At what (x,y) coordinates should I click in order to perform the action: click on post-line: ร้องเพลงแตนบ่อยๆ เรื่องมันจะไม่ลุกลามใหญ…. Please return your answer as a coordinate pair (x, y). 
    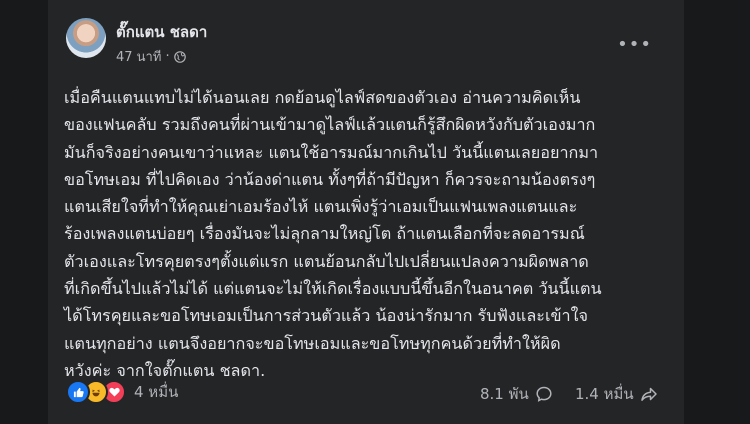
    Looking at the image, I should click on (324, 234).